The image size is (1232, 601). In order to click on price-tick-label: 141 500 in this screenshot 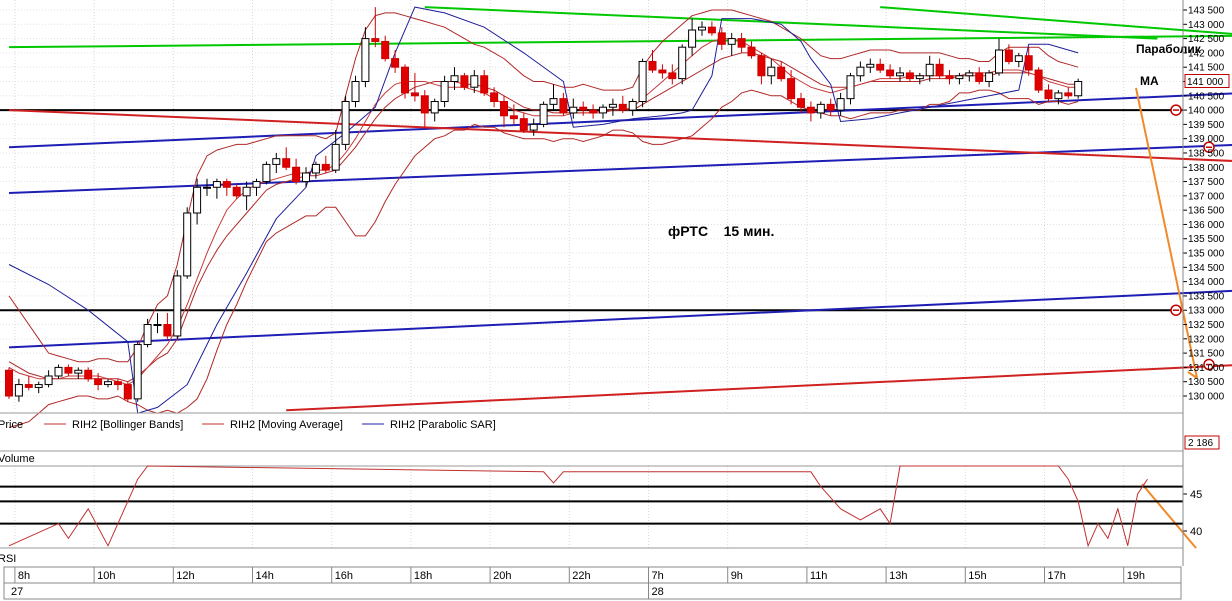, I will do `click(1206, 68)`.